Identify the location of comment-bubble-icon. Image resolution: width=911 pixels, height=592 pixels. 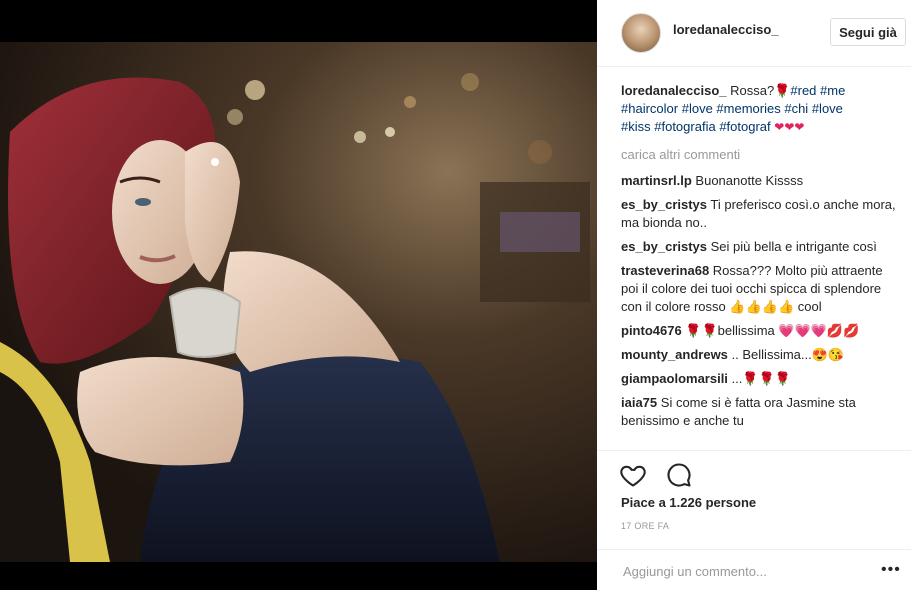
(680, 476).